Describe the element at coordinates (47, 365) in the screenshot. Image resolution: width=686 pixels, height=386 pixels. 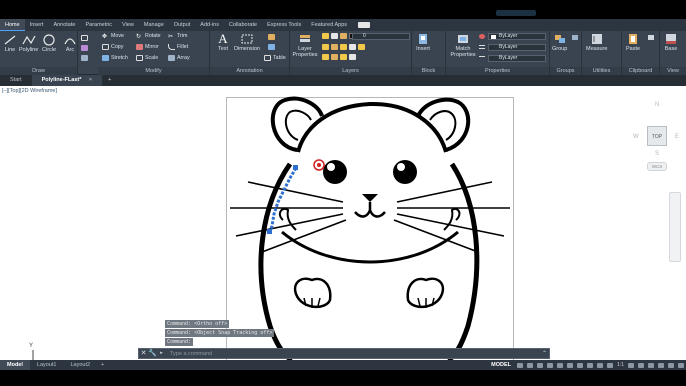
I see `layout1-tab: Layout1` at that location.